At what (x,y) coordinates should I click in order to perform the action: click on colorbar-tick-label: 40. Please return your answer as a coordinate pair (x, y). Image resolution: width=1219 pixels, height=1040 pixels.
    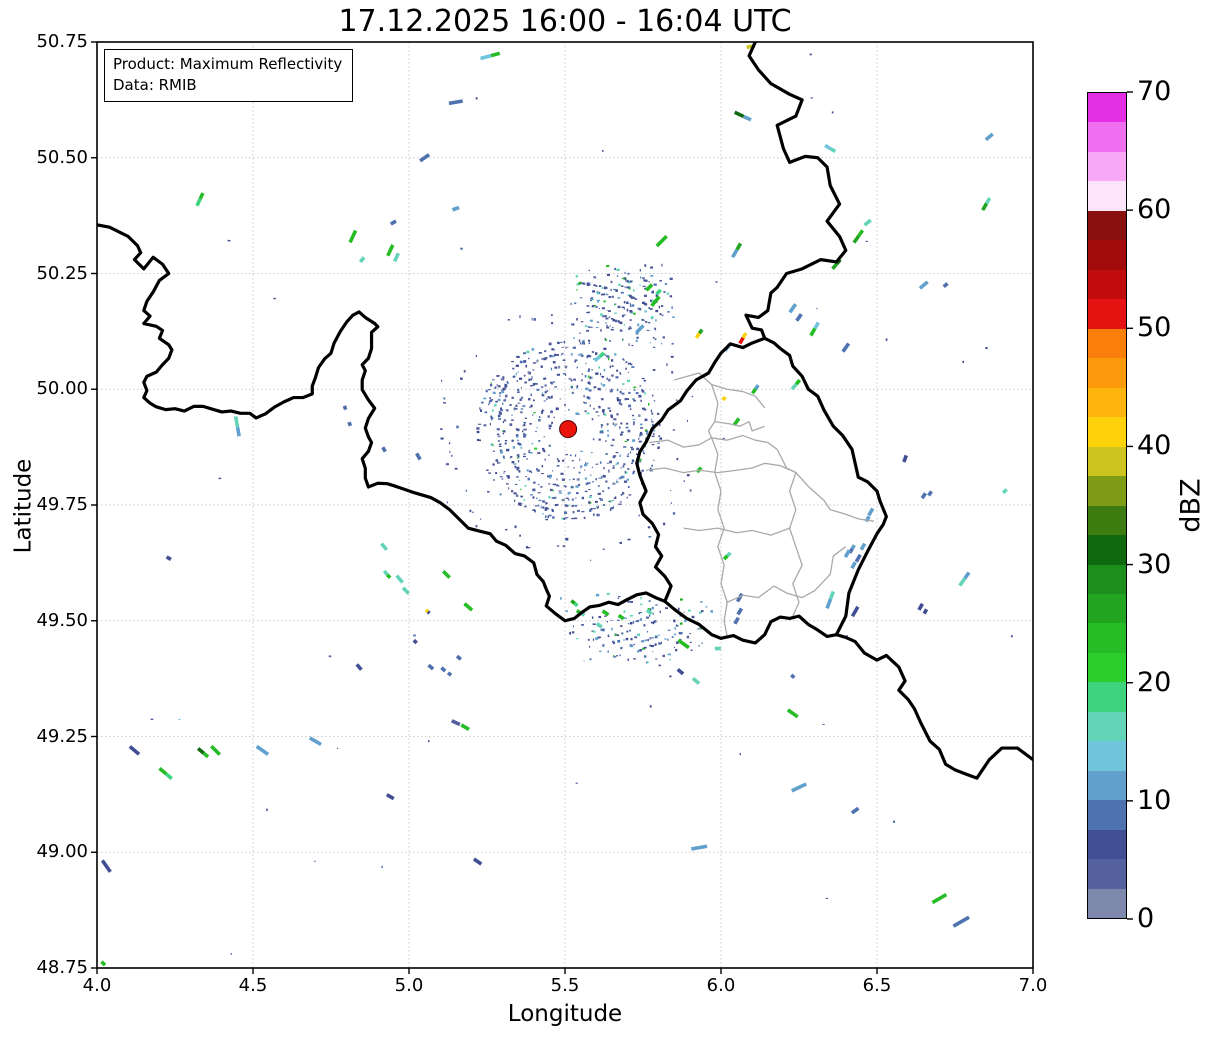
    Looking at the image, I should click on (1154, 446).